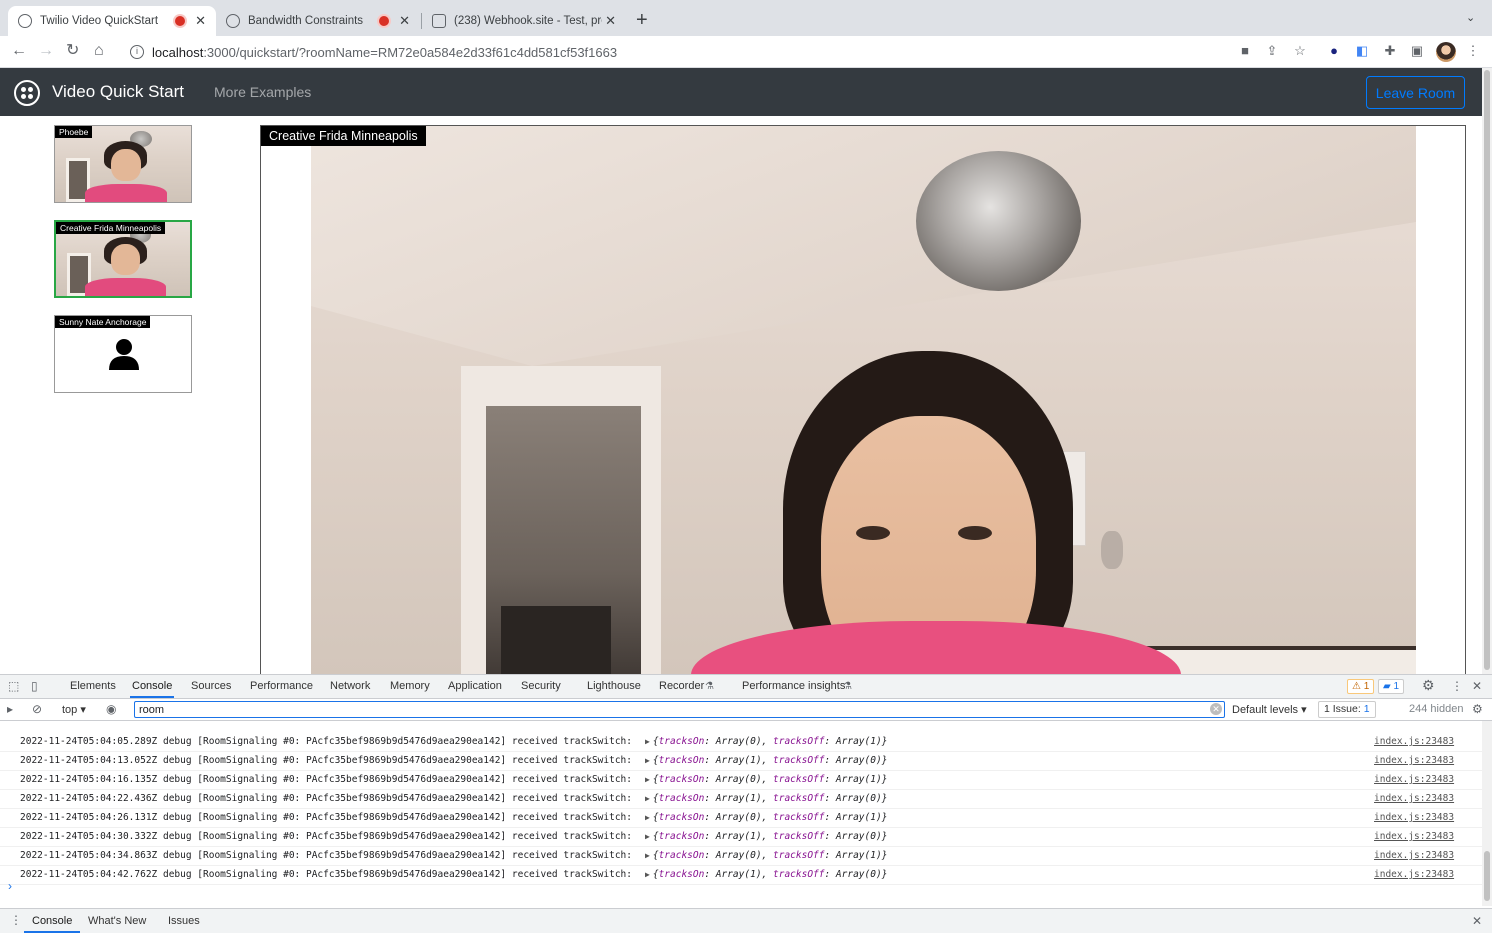 Image resolution: width=1492 pixels, height=933 pixels. Describe the element at coordinates (10, 886) in the screenshot. I see `console-prompt-icon: ›` at that location.